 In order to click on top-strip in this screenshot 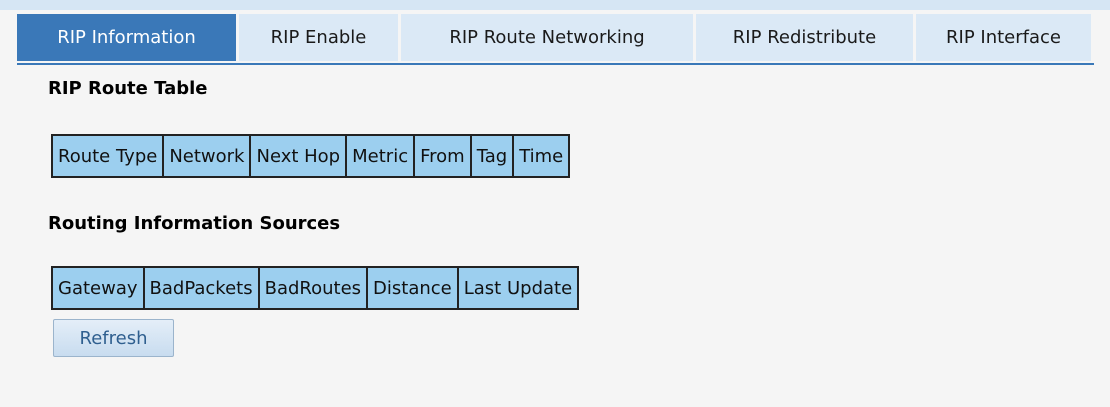, I will do `click(555, 5)`.